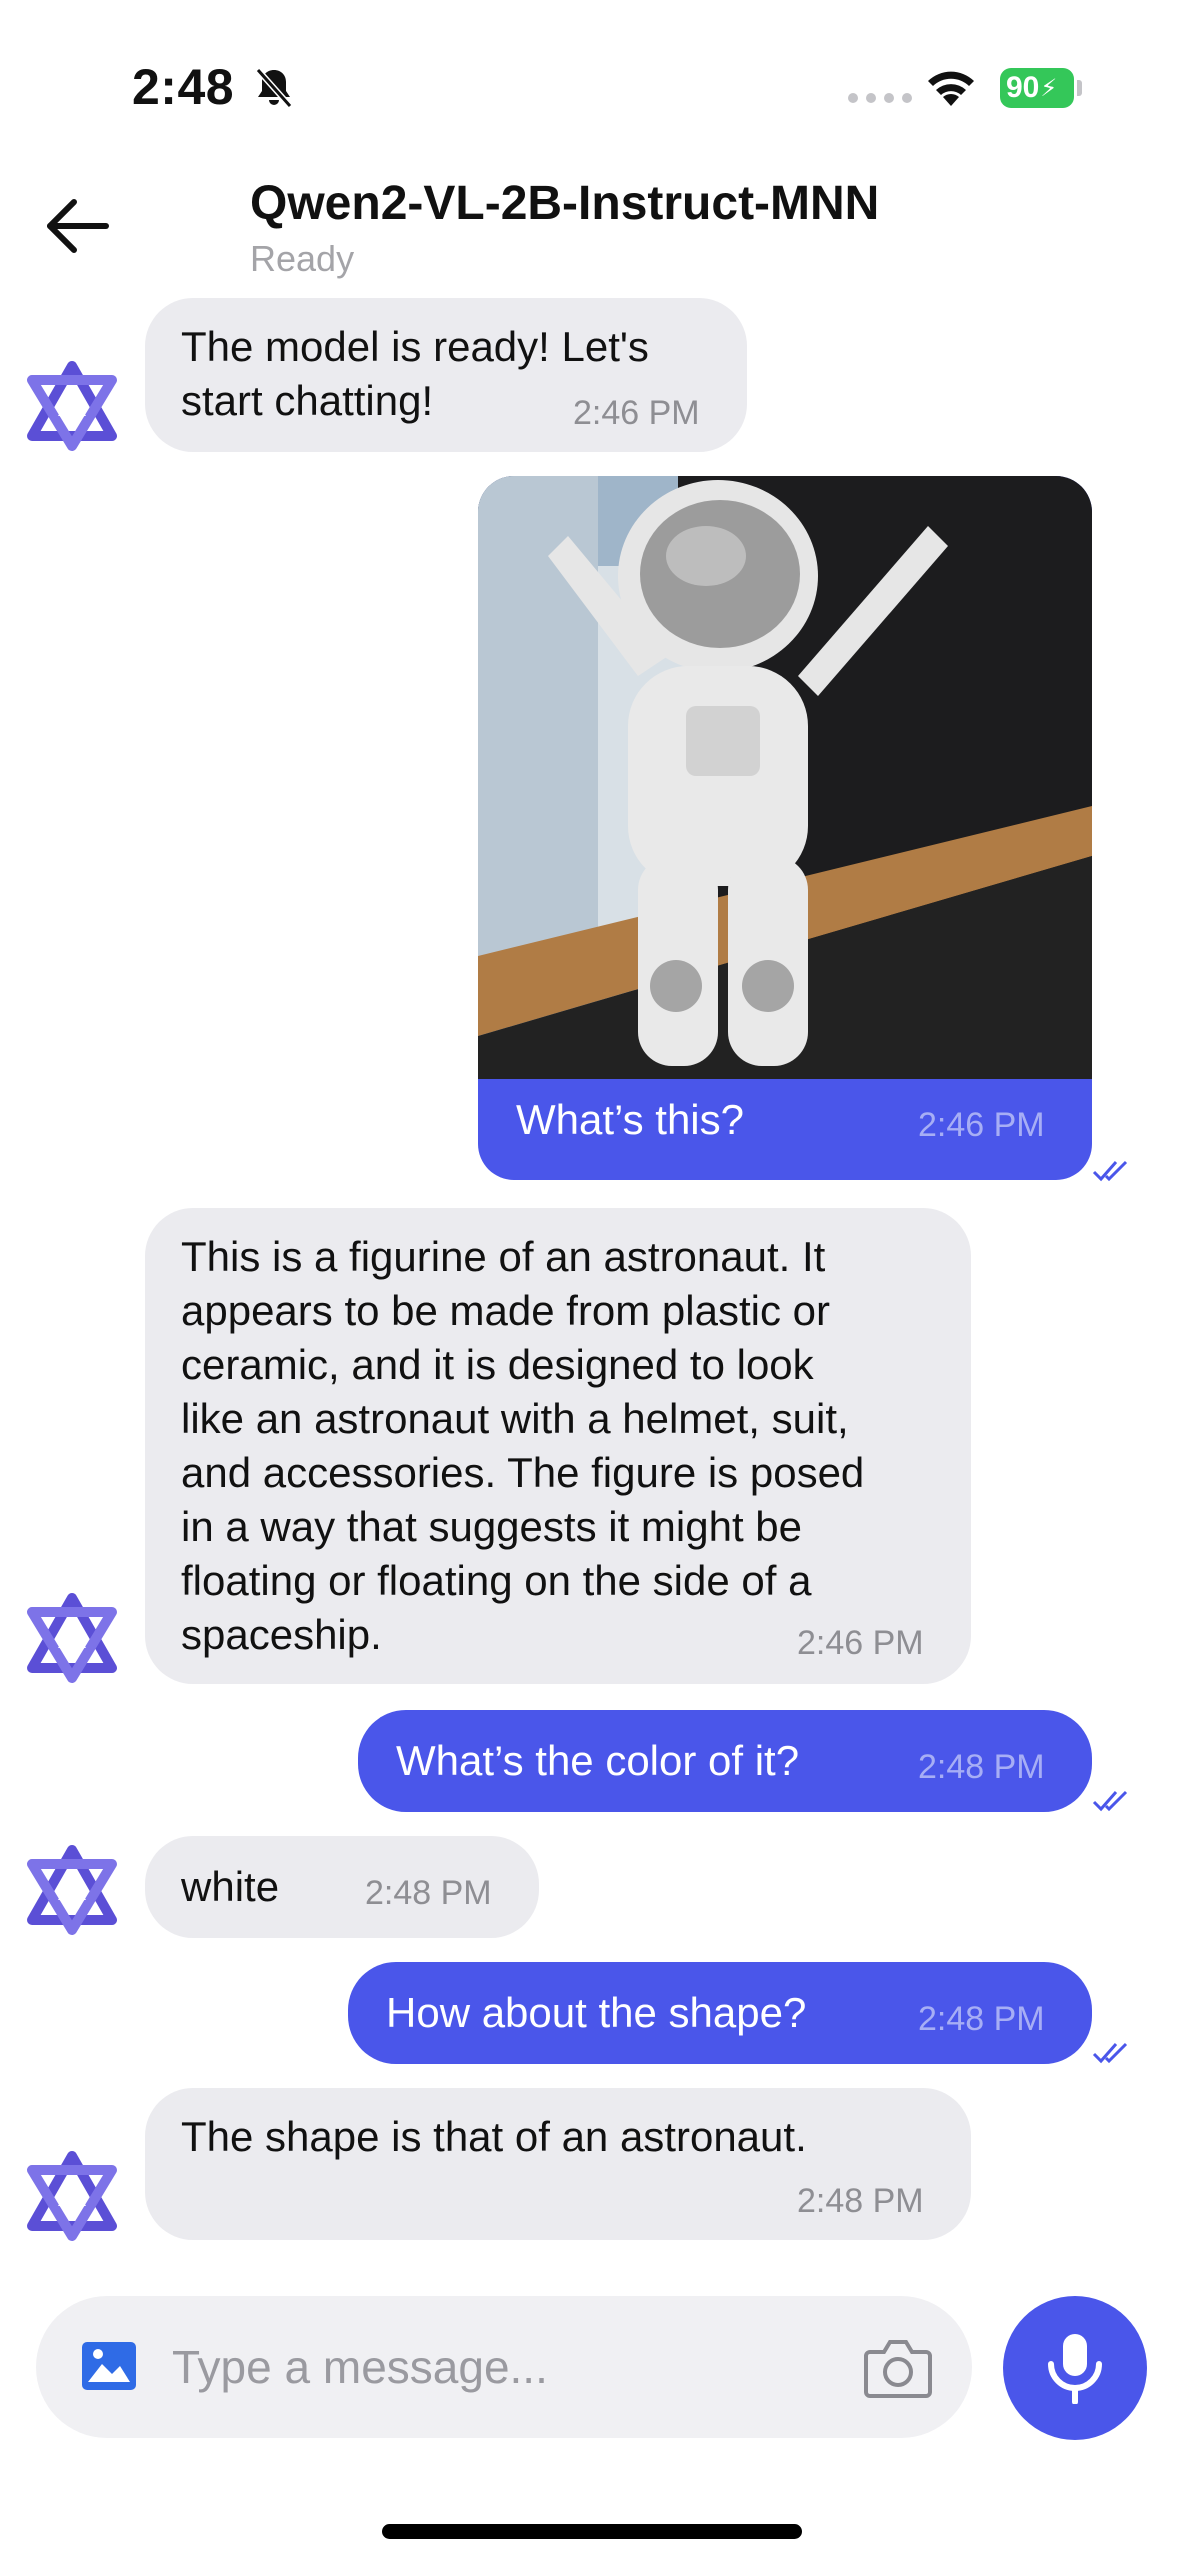 The width and height of the screenshot is (1179, 2556). I want to click on message-text: What’s this?, so click(630, 1119).